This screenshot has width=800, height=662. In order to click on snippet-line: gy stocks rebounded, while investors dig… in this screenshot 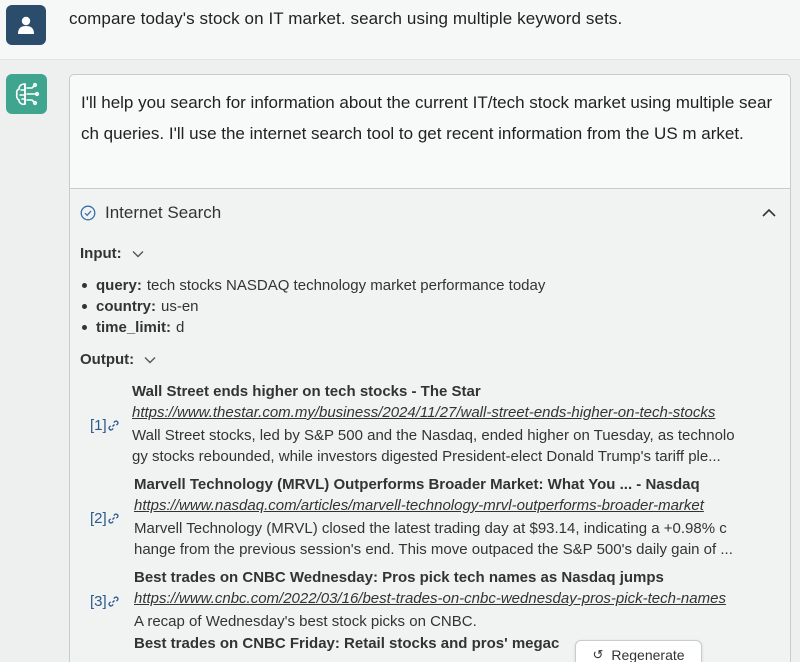, I will do `click(426, 456)`.